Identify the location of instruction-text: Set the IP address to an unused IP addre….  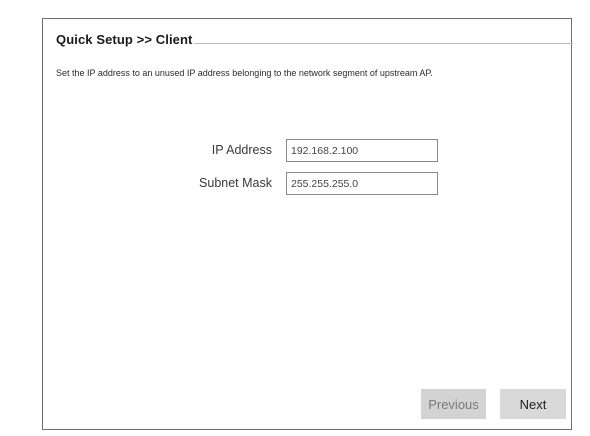
(244, 73).